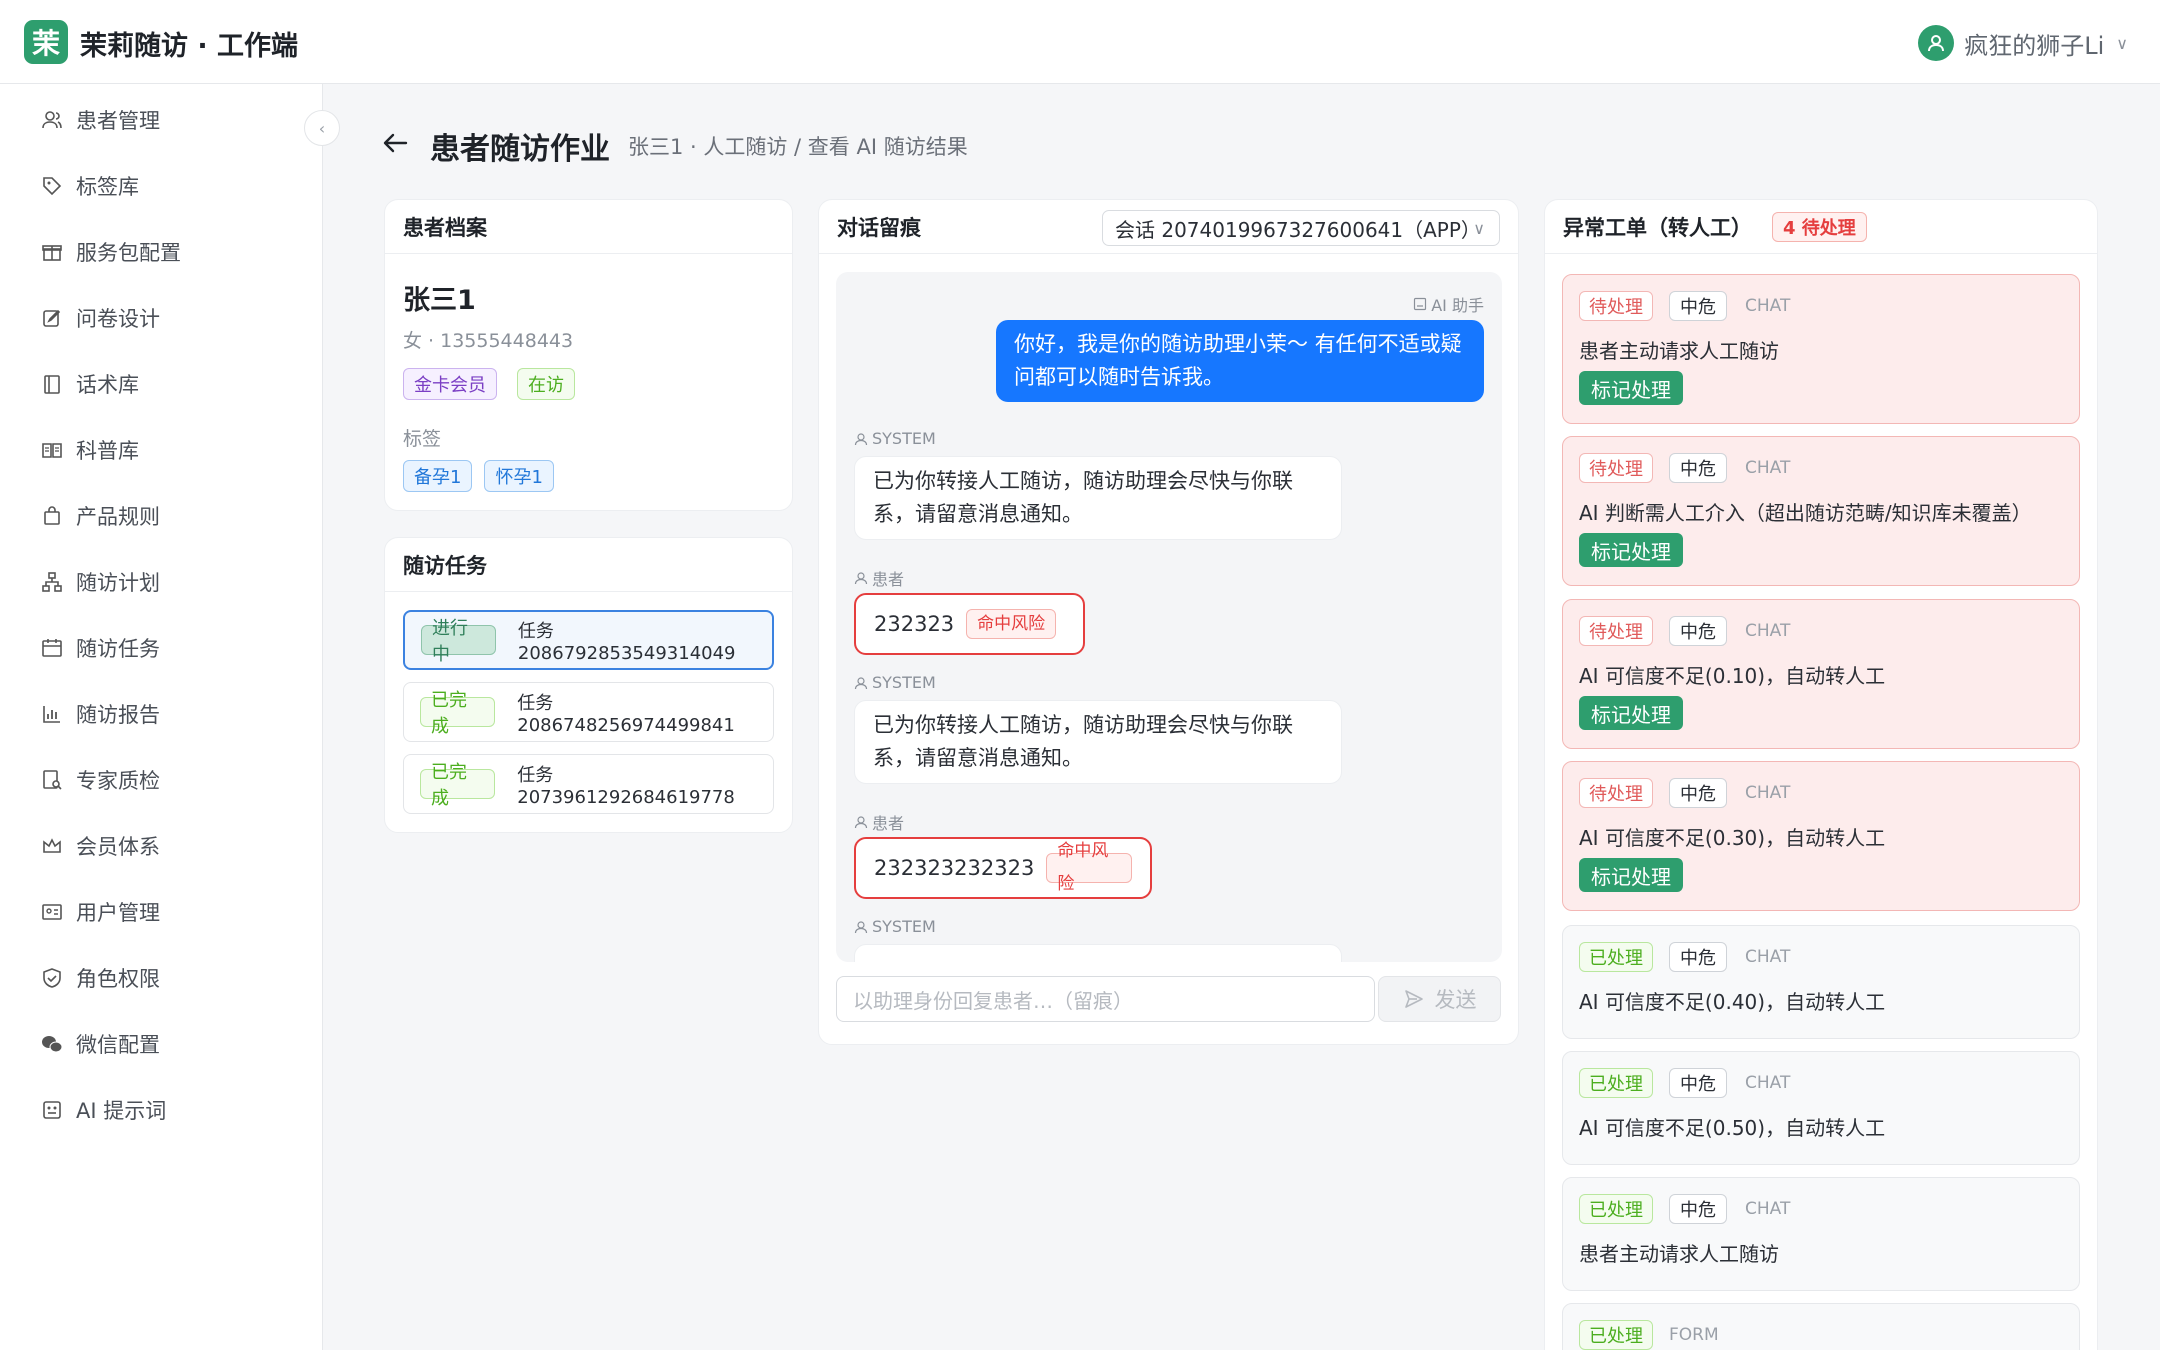 This screenshot has width=2160, height=1350. What do you see at coordinates (1936, 43) in the screenshot?
I see `user-avatar-icon` at bounding box center [1936, 43].